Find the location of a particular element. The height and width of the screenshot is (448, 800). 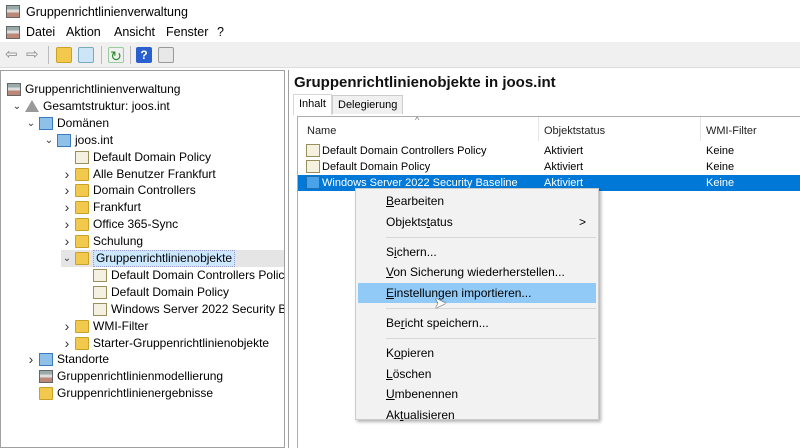

tree-item-label: Standorte is located at coordinates (83, 359).